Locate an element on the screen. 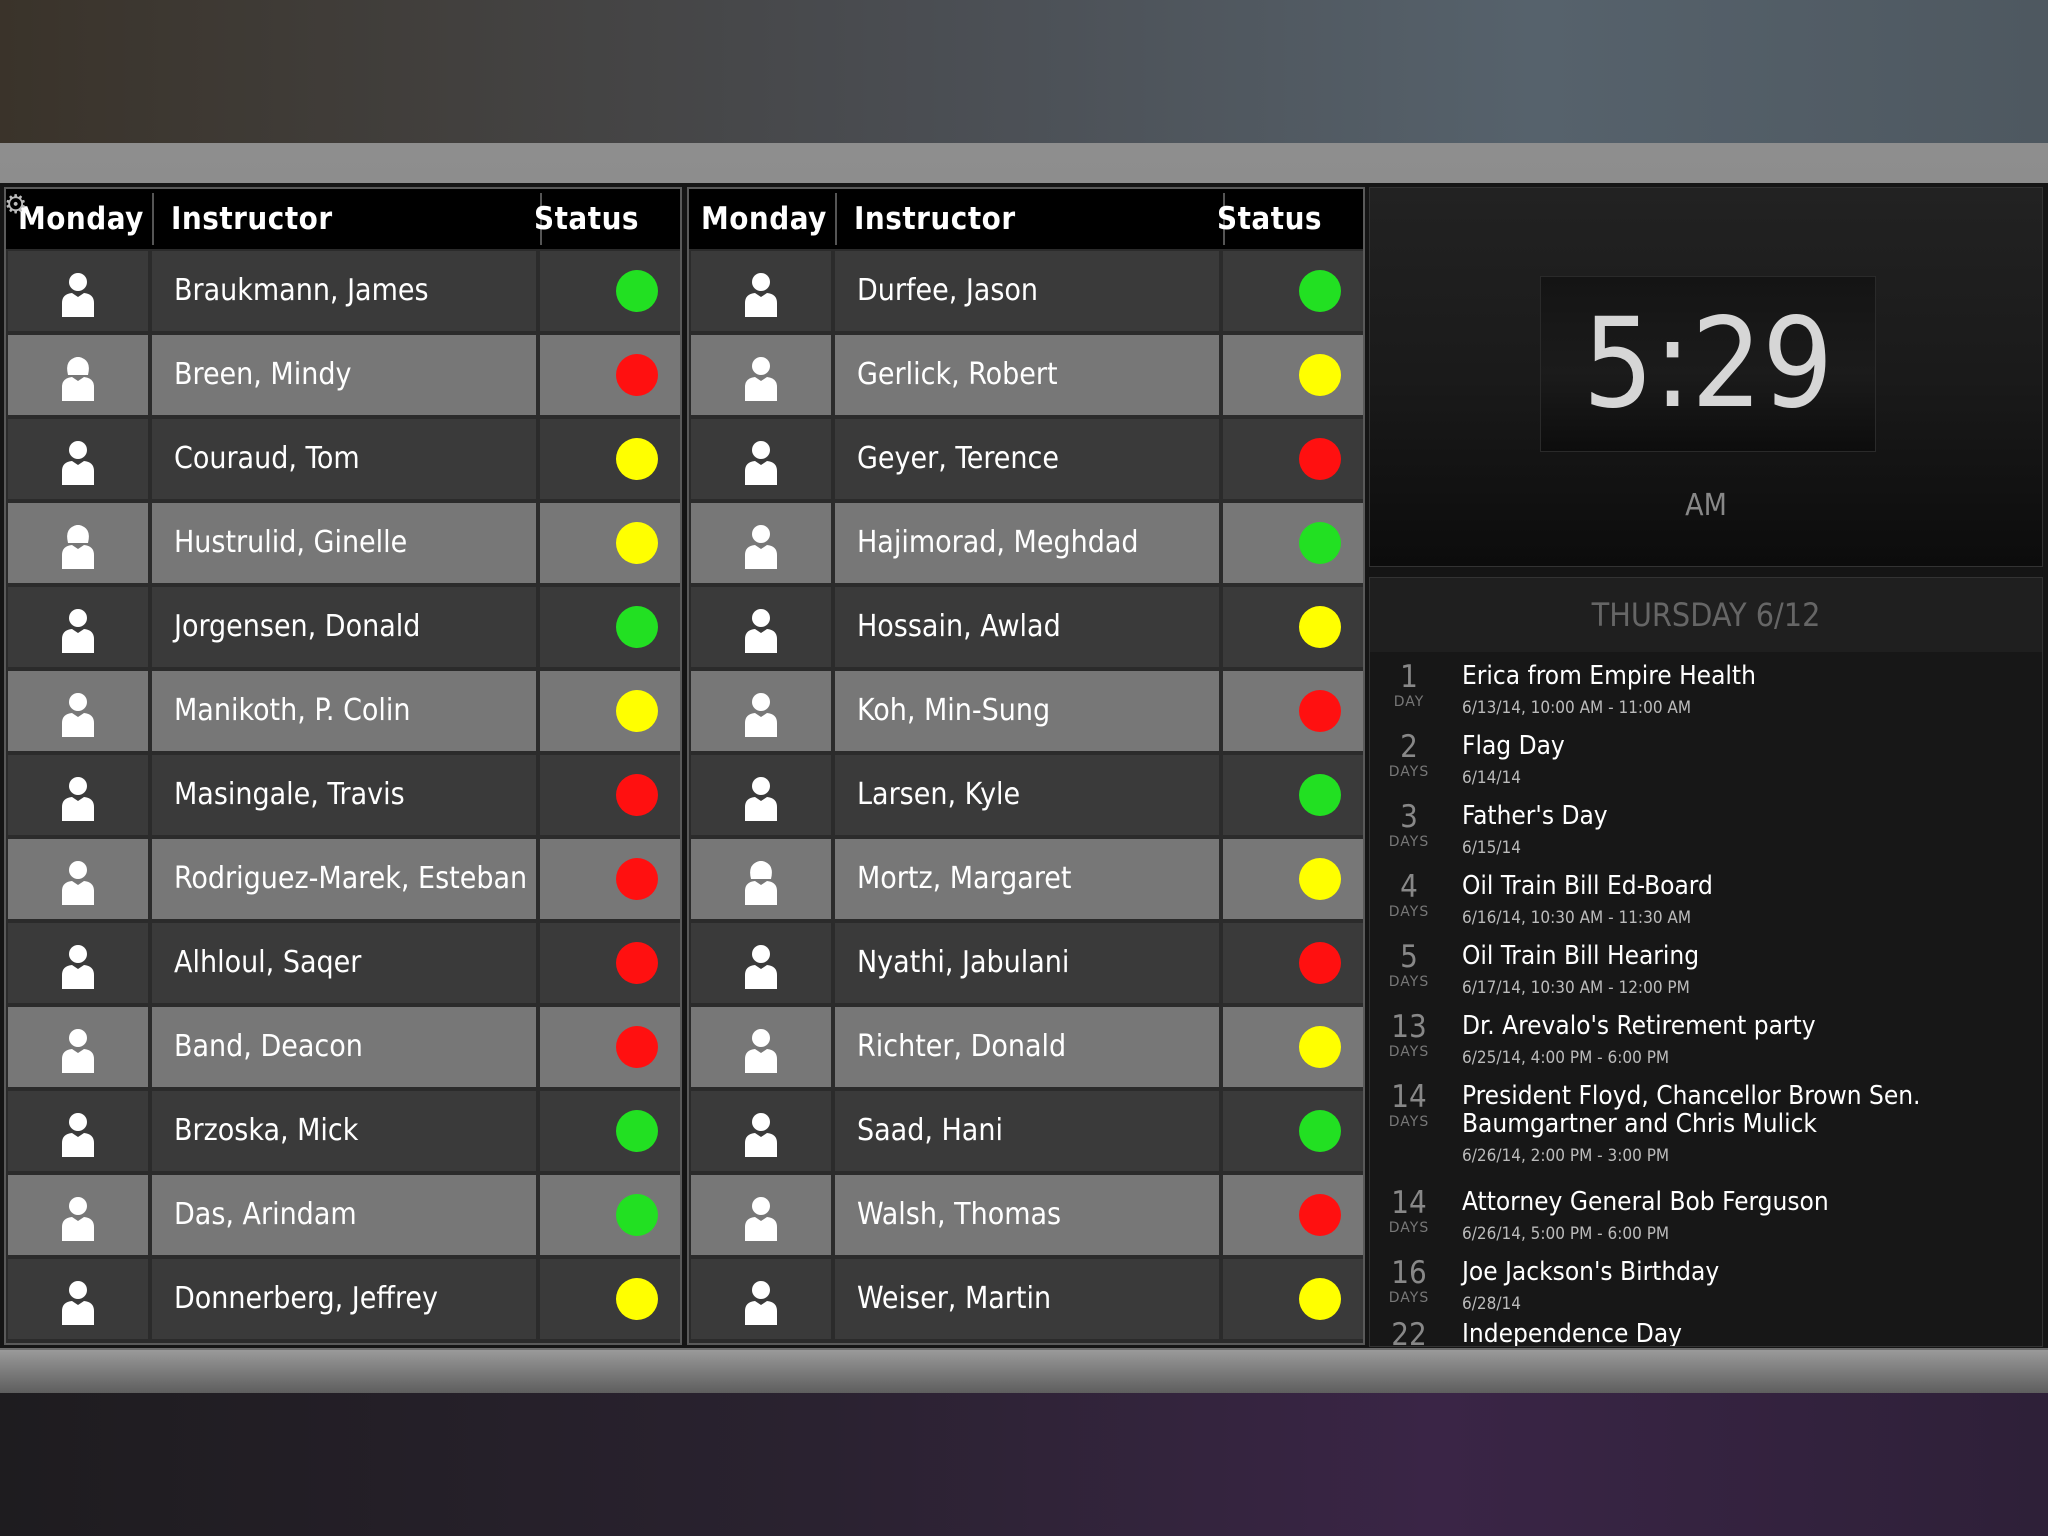 The width and height of the screenshot is (2048, 1536). table-row: Durfee, Jason is located at coordinates (1027, 292).